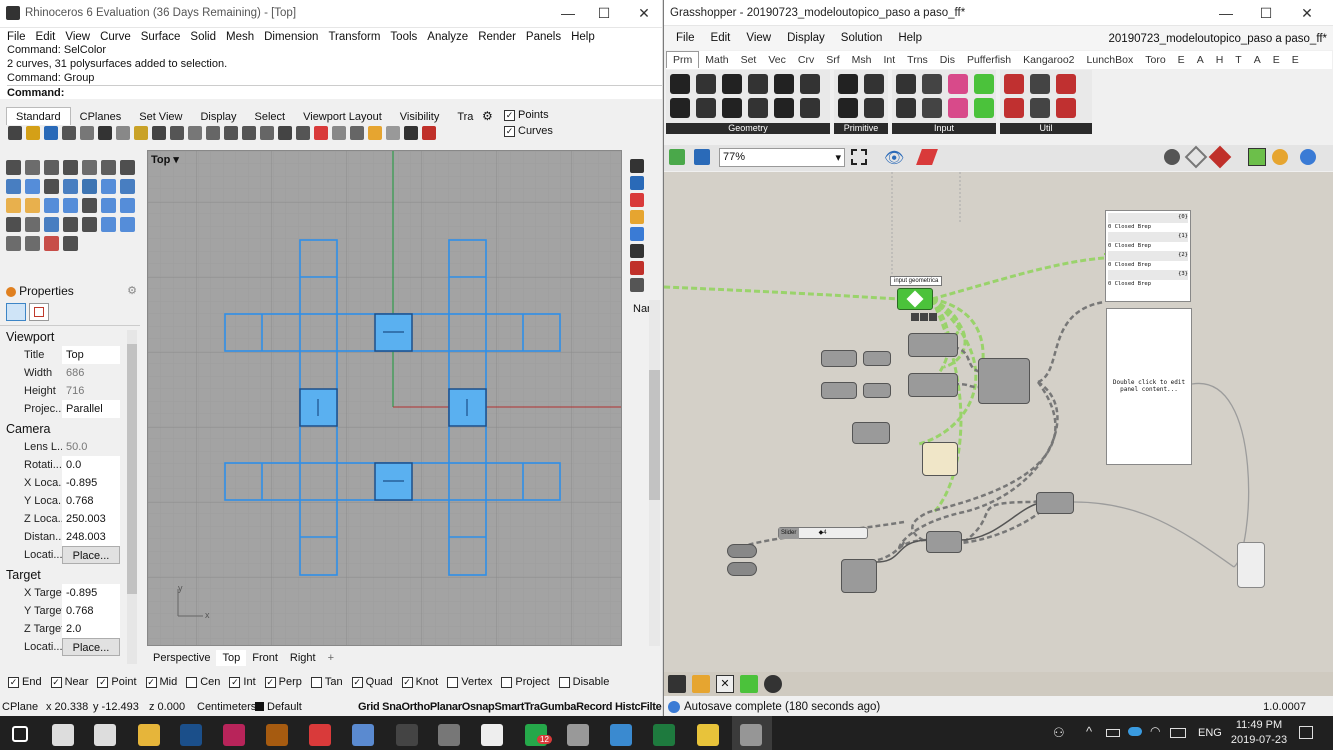 Image resolution: width=1333 pixels, height=750 pixels. What do you see at coordinates (725, 684) in the screenshot?
I see `disable-icon: ✕` at bounding box center [725, 684].